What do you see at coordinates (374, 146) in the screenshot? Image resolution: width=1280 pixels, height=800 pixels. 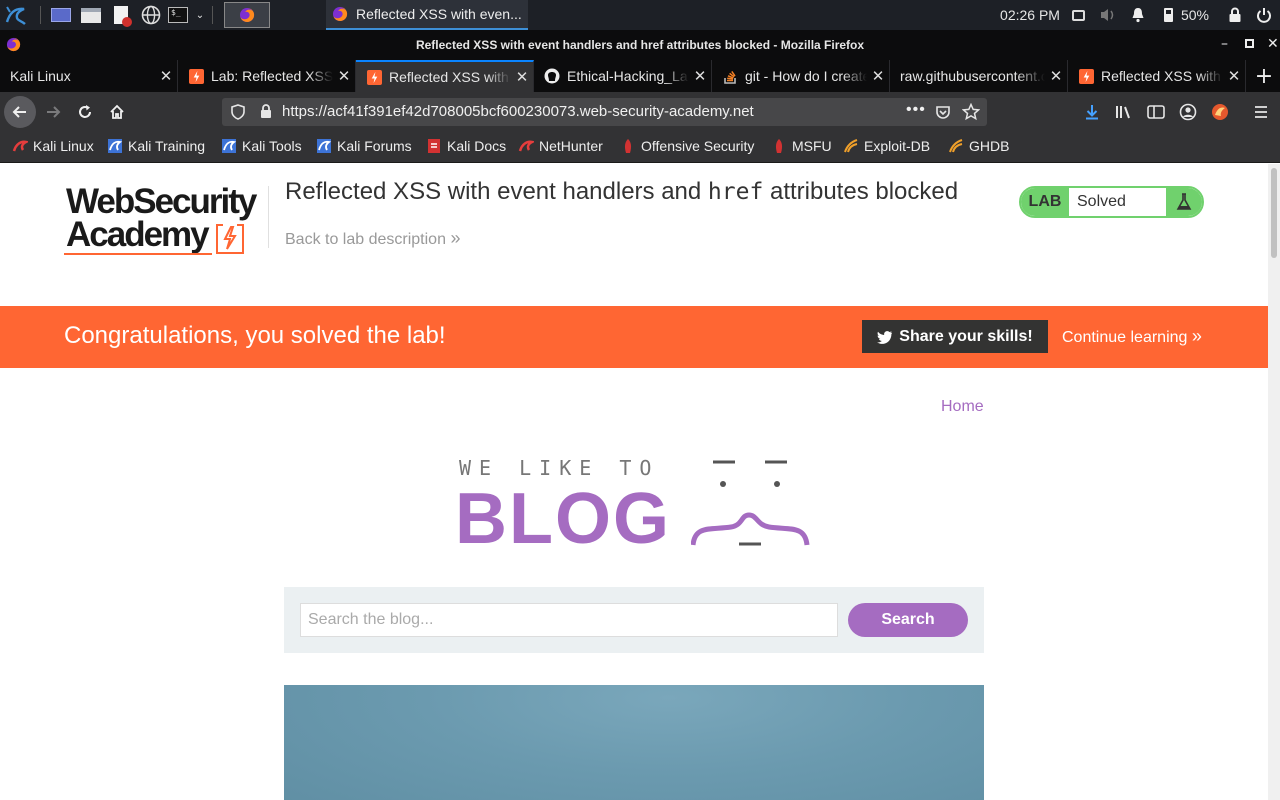 I see `bookmark-label: Kali Forums` at bounding box center [374, 146].